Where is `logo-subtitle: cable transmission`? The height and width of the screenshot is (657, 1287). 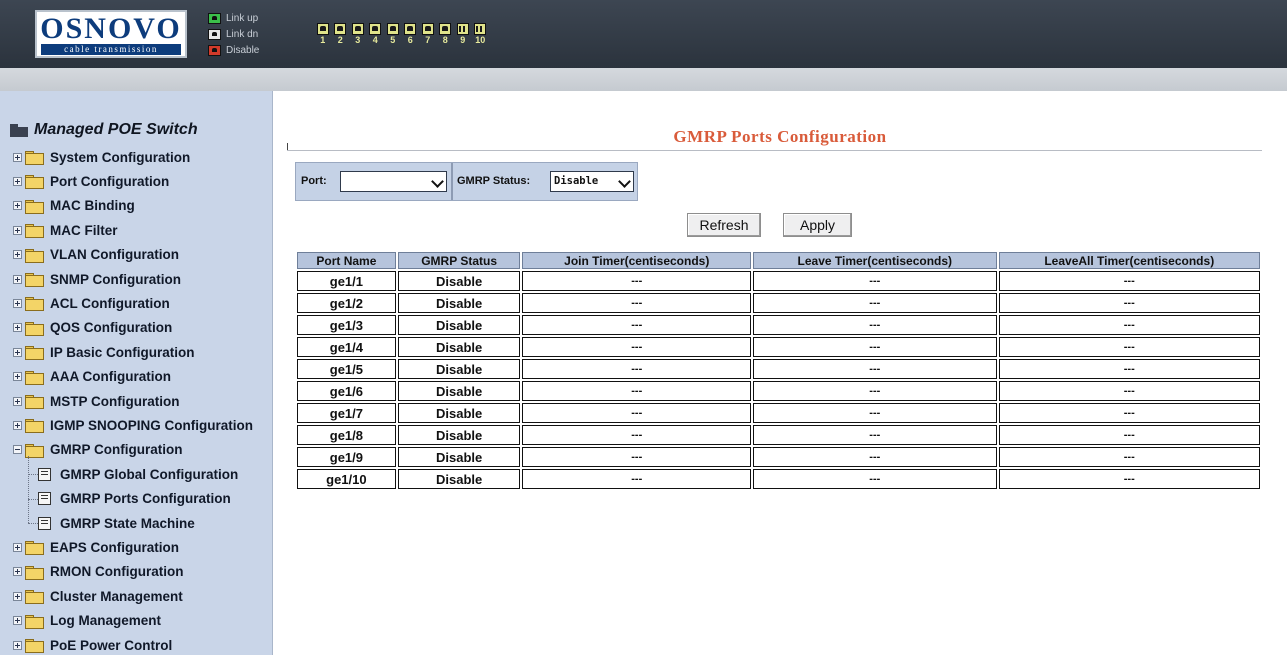
logo-subtitle: cable transmission is located at coordinates (111, 49).